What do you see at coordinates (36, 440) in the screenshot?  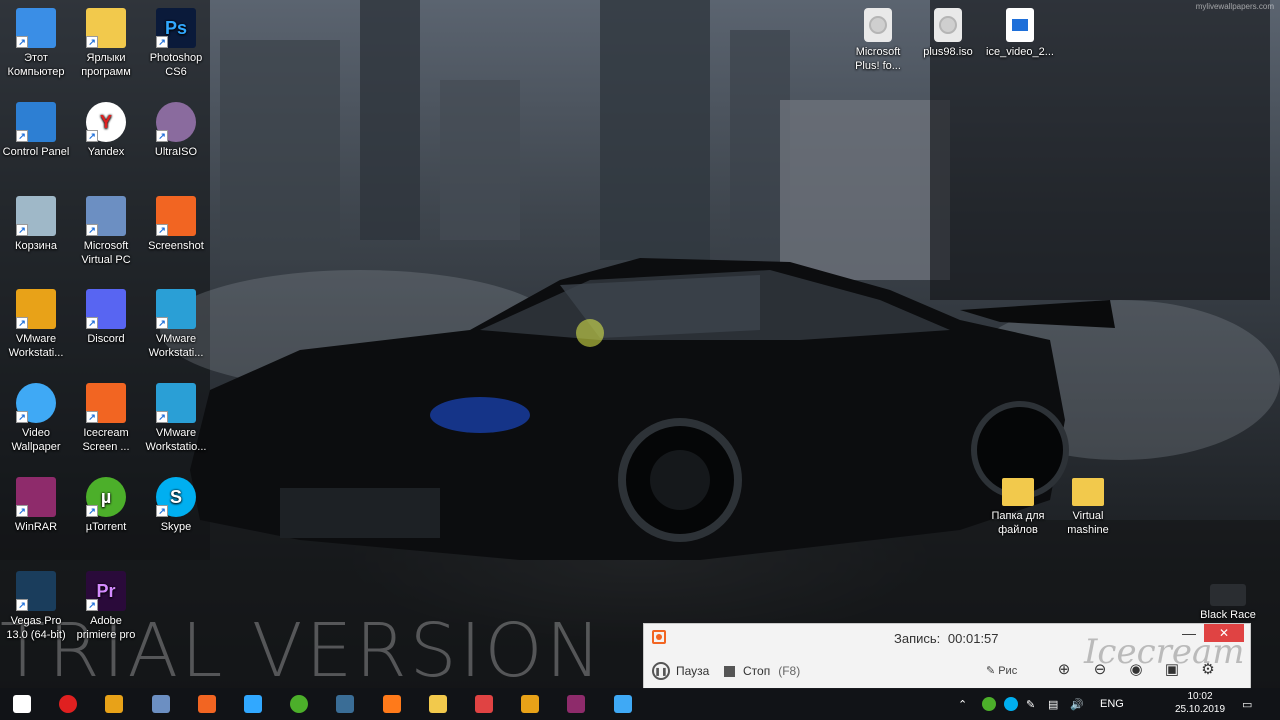 I see `desktop-icon-label: Video Wallpaper` at bounding box center [36, 440].